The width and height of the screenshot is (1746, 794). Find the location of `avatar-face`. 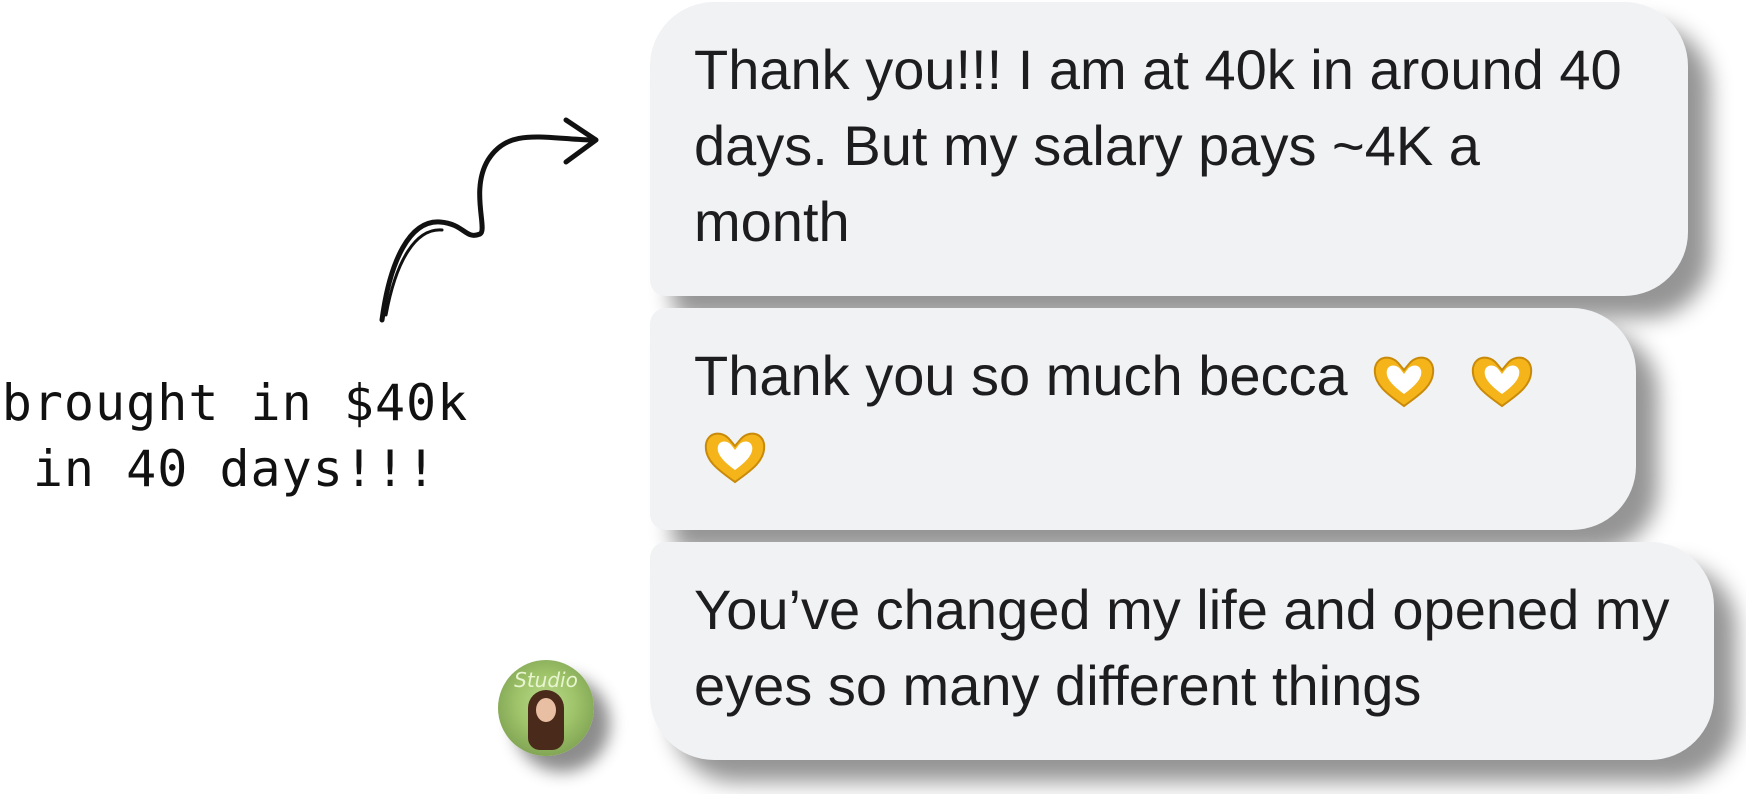

avatar-face is located at coordinates (546, 710).